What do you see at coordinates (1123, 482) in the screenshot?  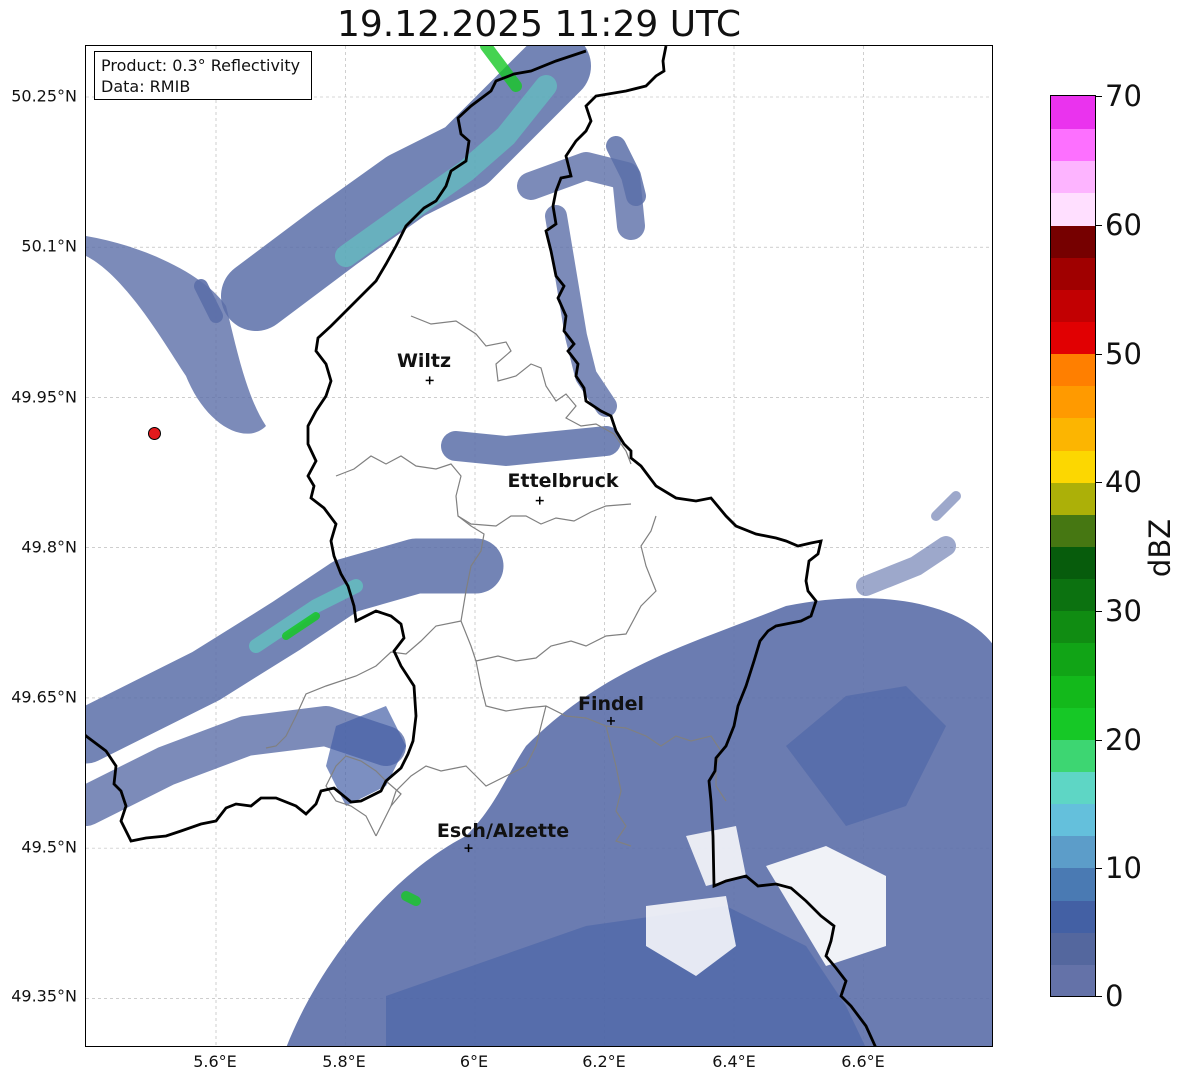 I see `colorbar-tick-label: 40` at bounding box center [1123, 482].